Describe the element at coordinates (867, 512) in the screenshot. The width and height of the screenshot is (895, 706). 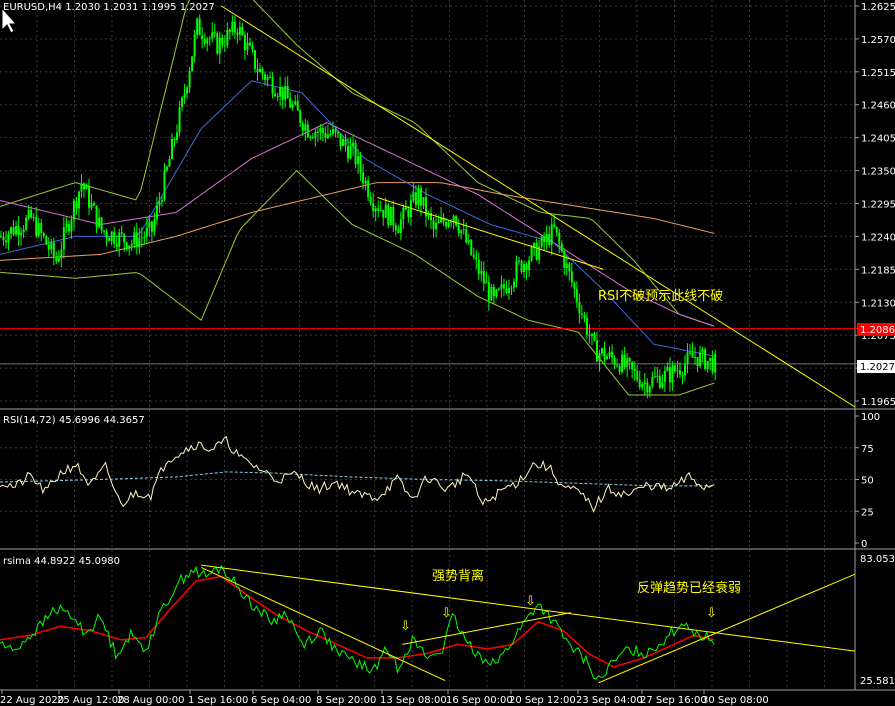
I see `rsi-y-tick-label: 25` at that location.